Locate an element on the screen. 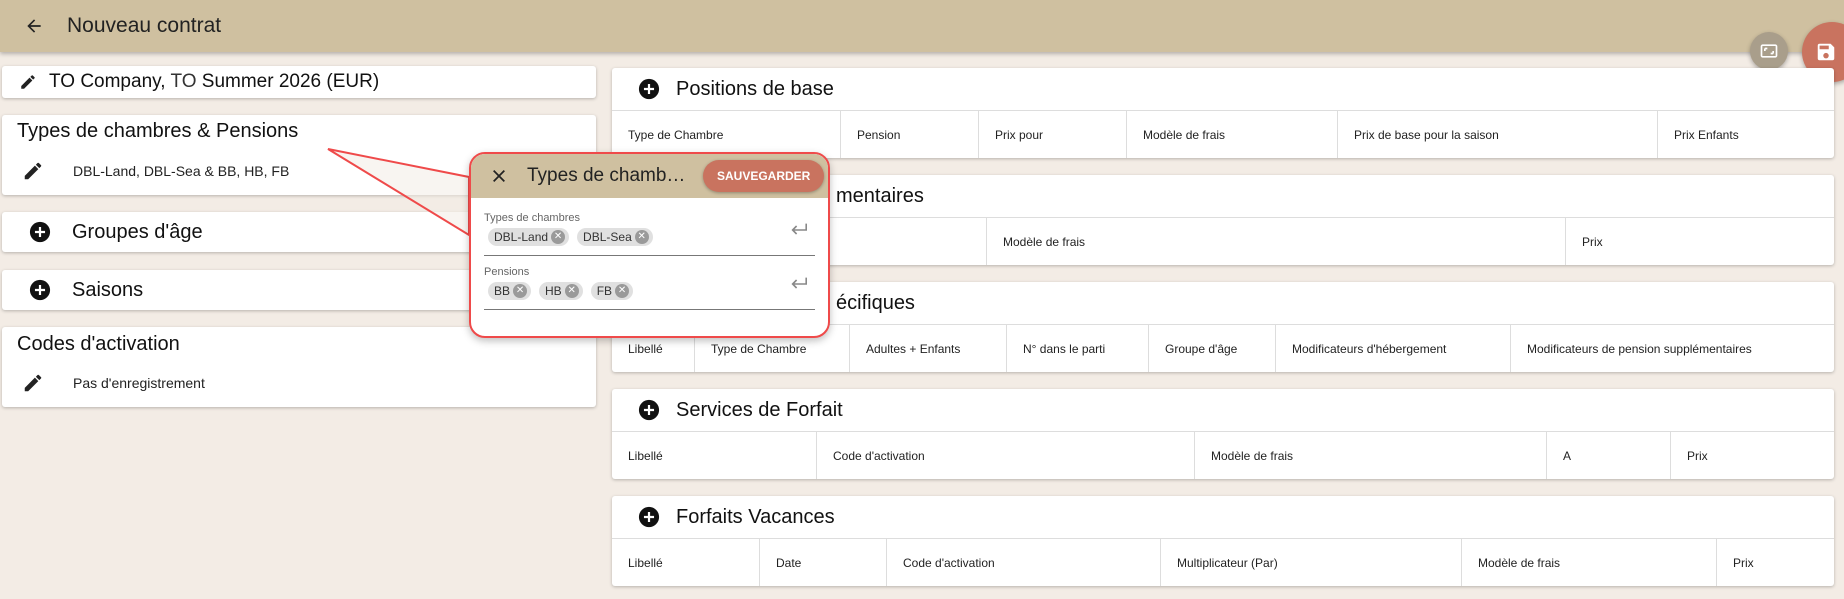  chip-label: BB is located at coordinates (502, 291).